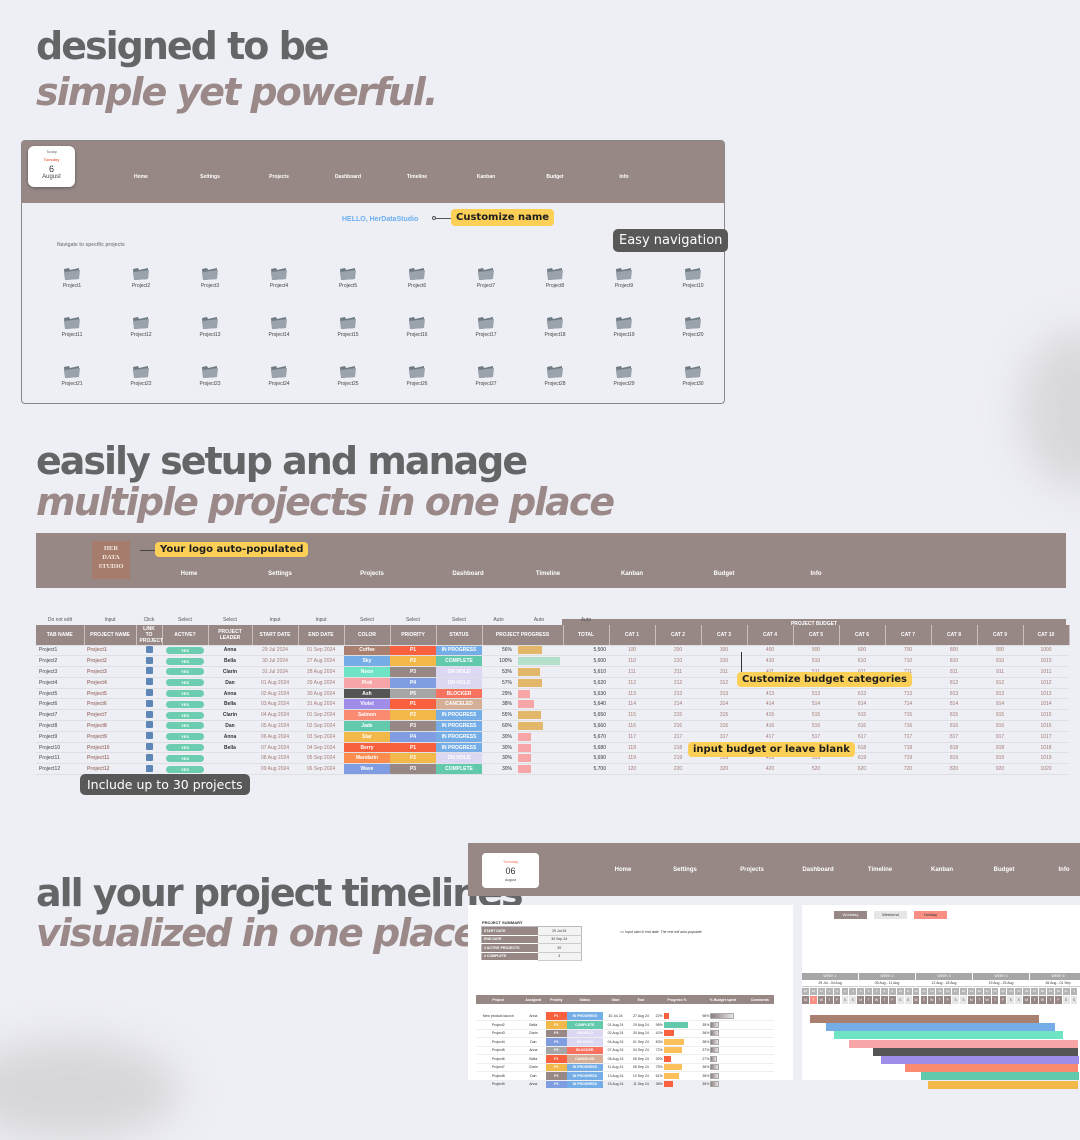 This screenshot has height=1140, width=1080. I want to click on budget-cat-input: 717, so click(908, 737).